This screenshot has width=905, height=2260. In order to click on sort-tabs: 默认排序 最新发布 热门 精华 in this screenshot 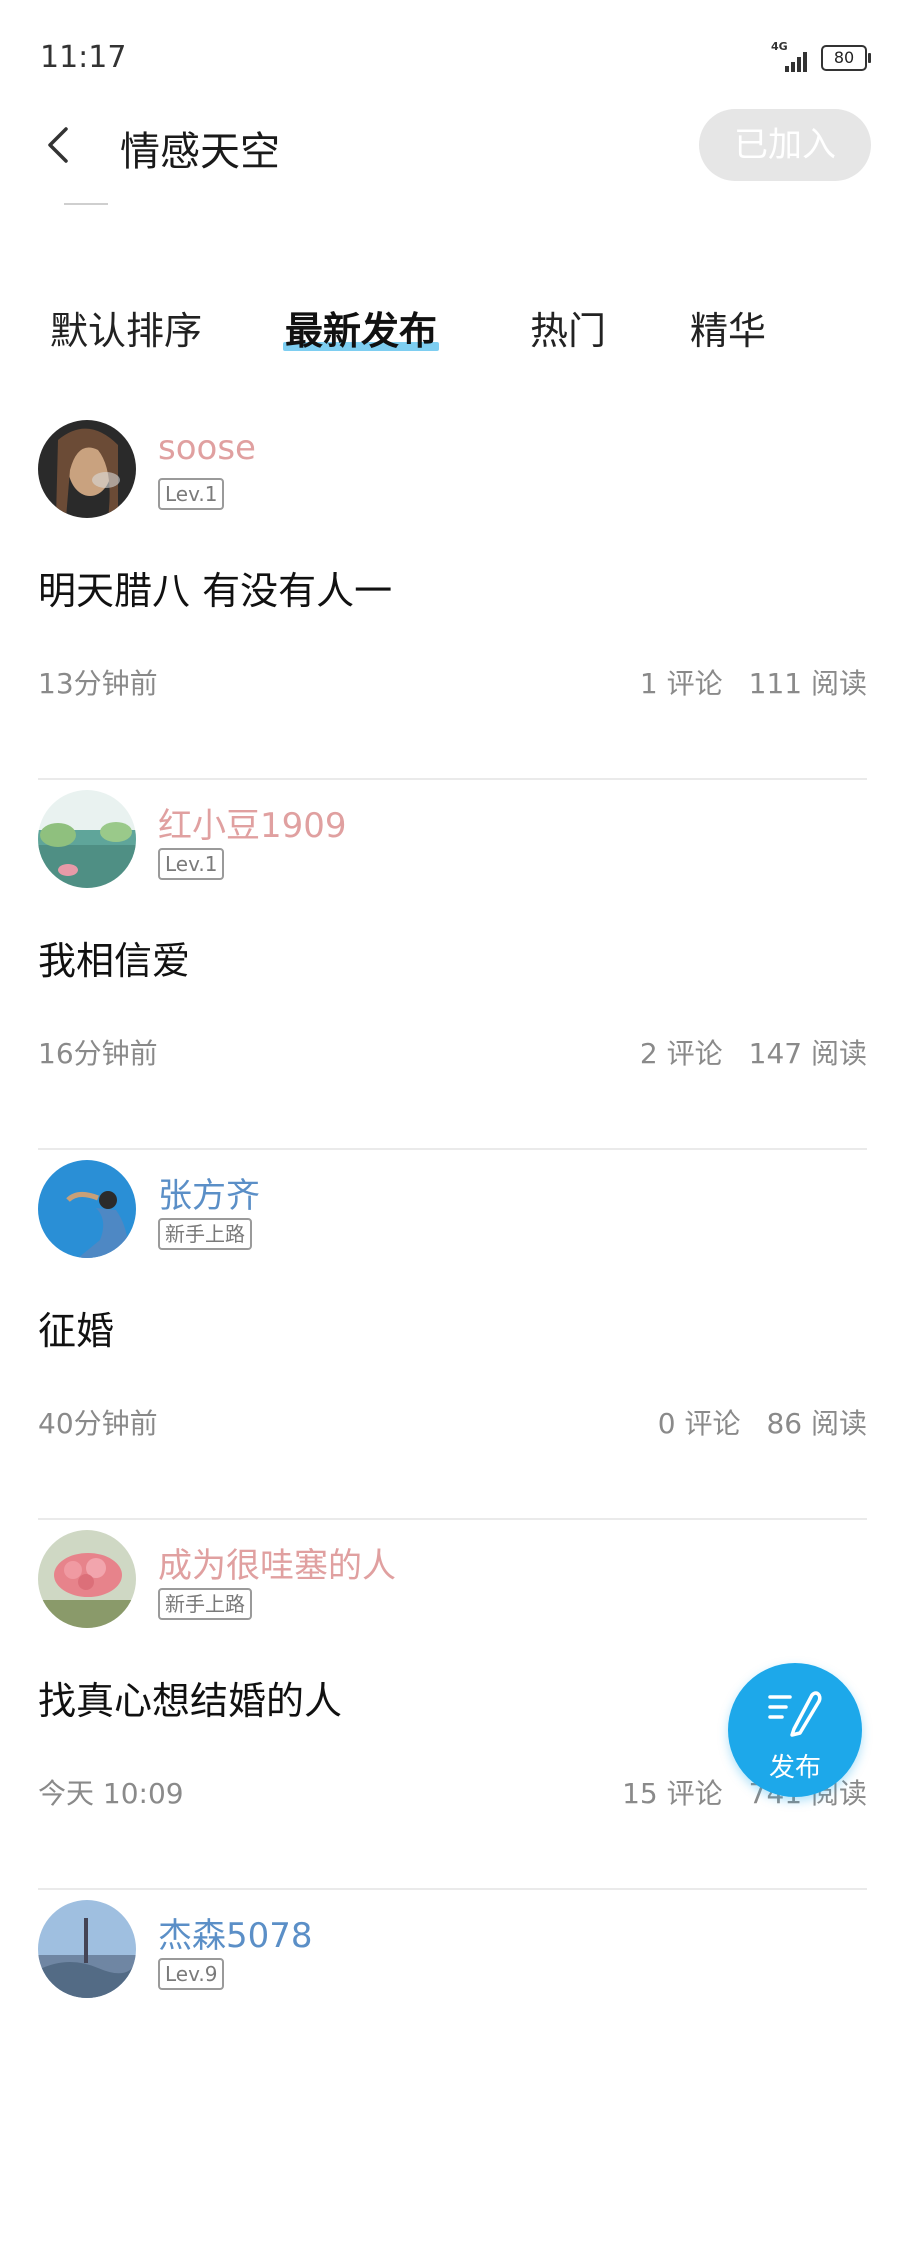, I will do `click(452, 325)`.